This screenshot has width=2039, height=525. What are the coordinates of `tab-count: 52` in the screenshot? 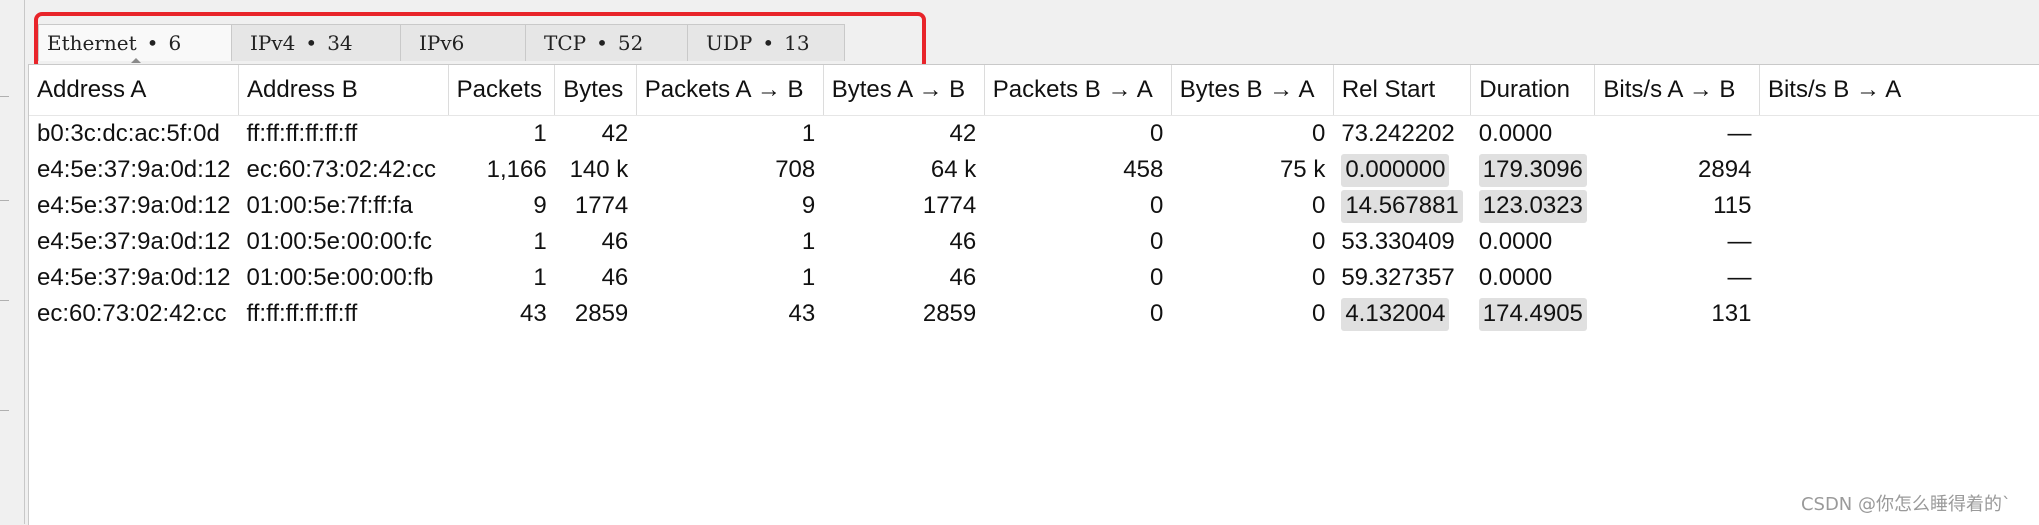 It's located at (630, 43).